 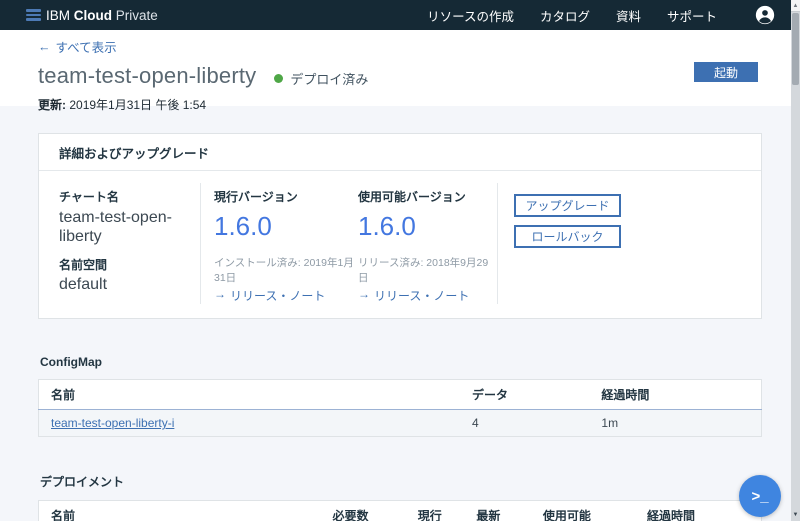 I want to click on available-version-value: 1.6.0, so click(x=387, y=226).